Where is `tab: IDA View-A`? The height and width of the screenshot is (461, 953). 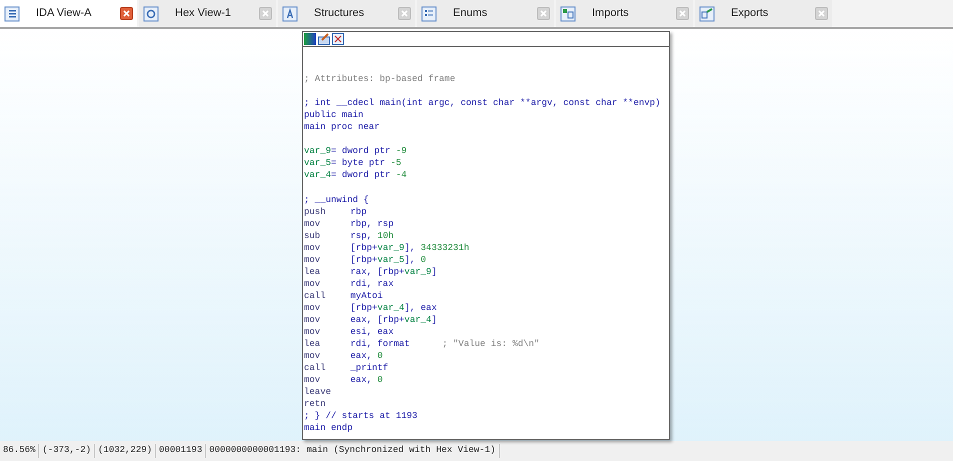 tab: IDA View-A is located at coordinates (68, 13).